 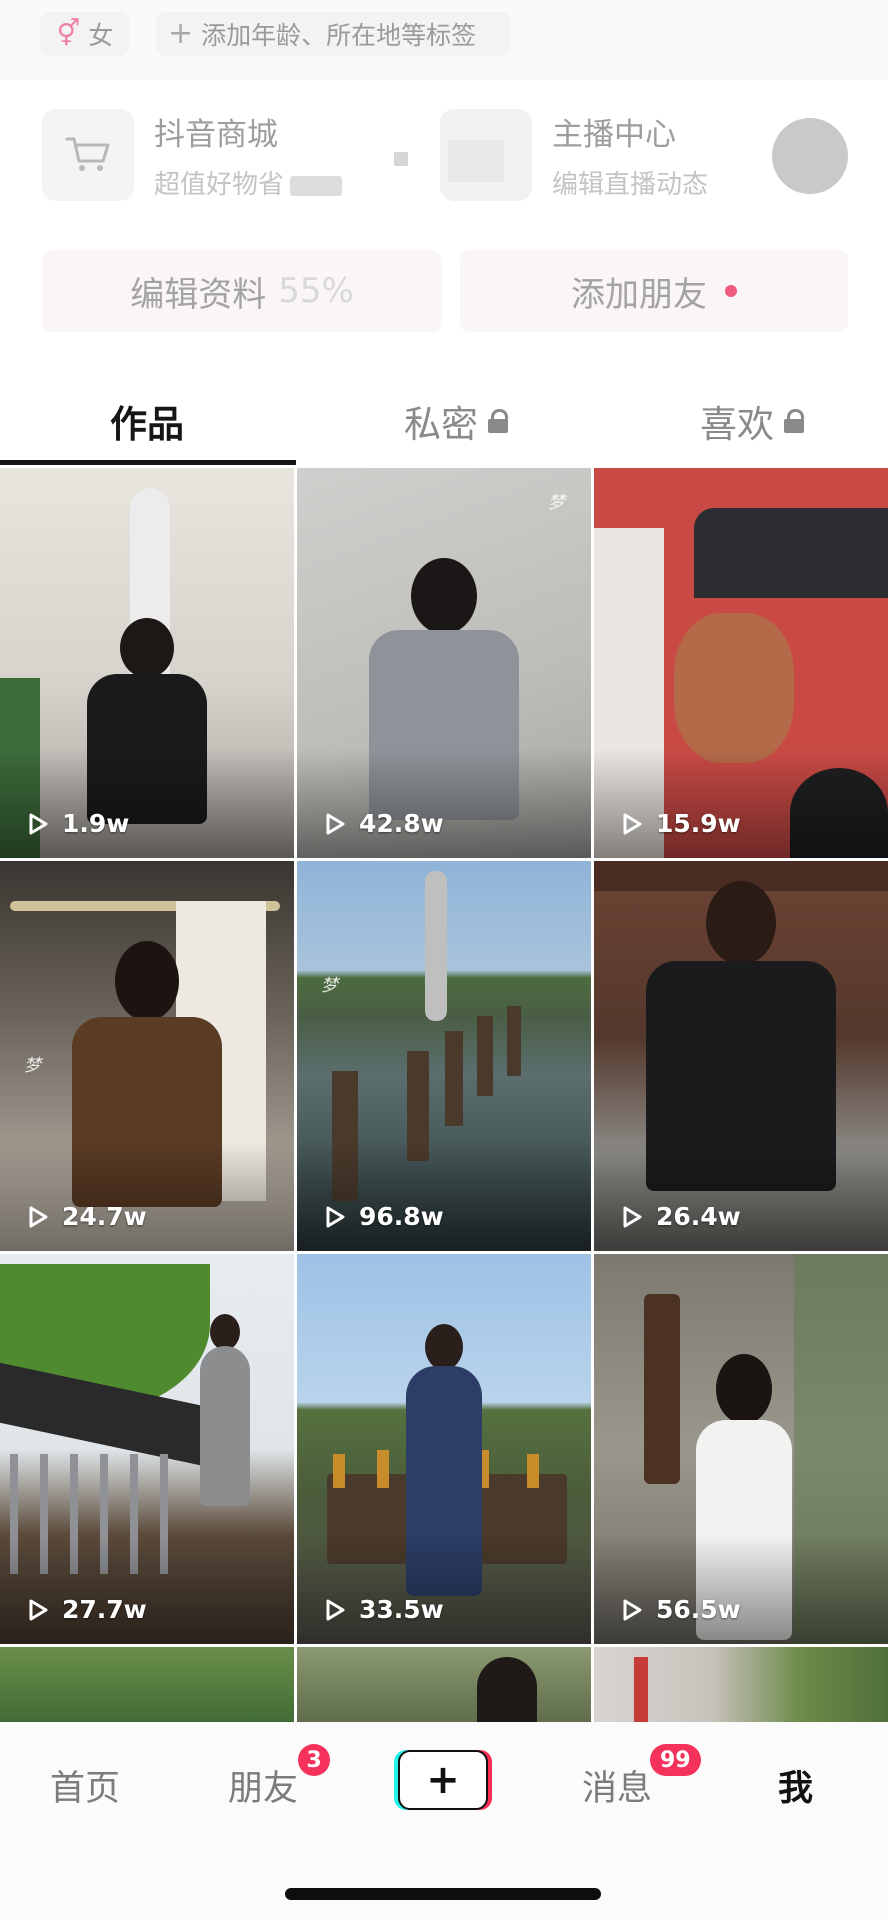 What do you see at coordinates (248, 182) in the screenshot?
I see `mall-subtitle: 超值好物省` at bounding box center [248, 182].